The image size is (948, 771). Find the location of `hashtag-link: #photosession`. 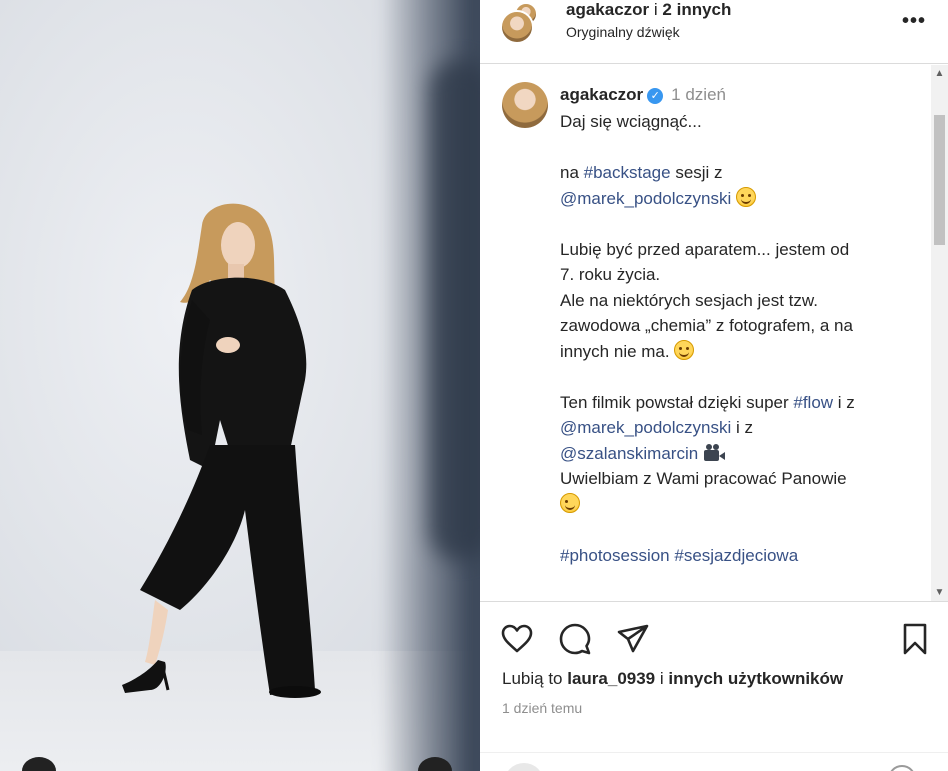

hashtag-link: #photosession is located at coordinates (615, 555).